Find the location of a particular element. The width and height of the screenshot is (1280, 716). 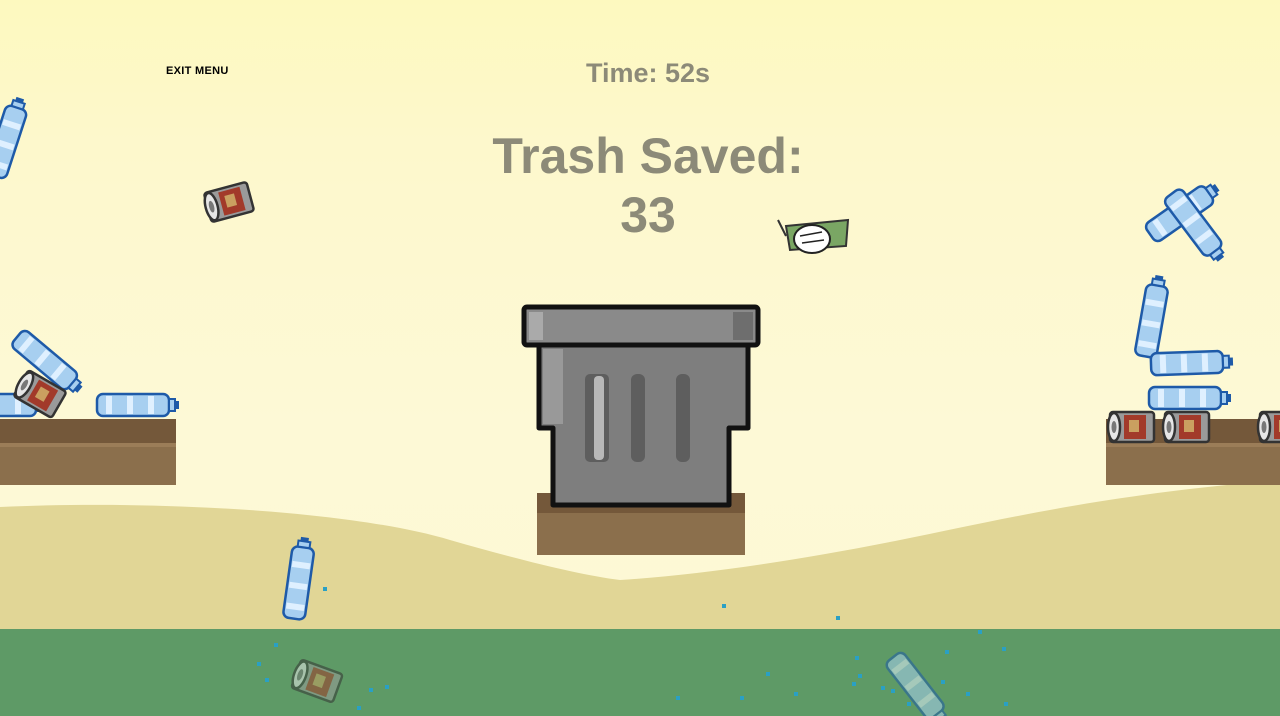

water is located at coordinates (640, 672).